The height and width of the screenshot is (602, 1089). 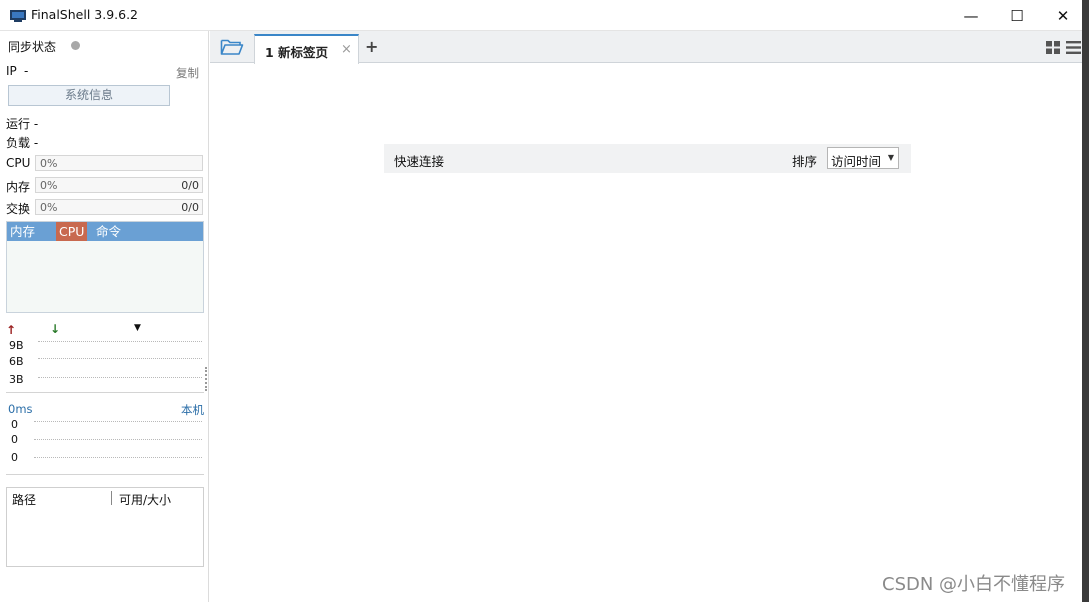 I want to click on ping-target-link: 本机, so click(x=192, y=410).